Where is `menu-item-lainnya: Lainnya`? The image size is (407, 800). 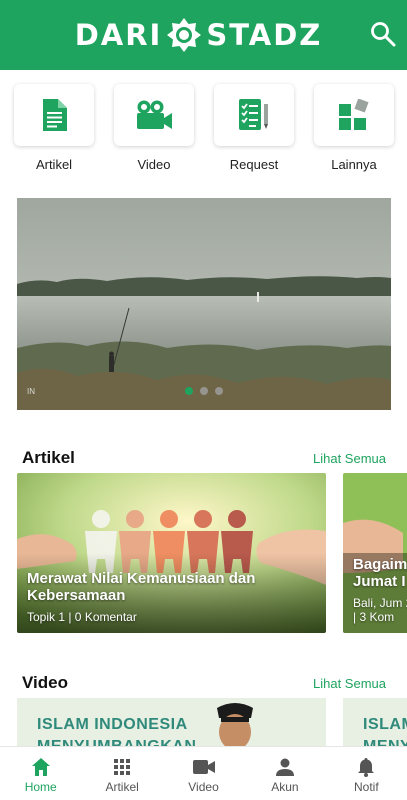 menu-item-lainnya: Lainnya is located at coordinates (354, 128).